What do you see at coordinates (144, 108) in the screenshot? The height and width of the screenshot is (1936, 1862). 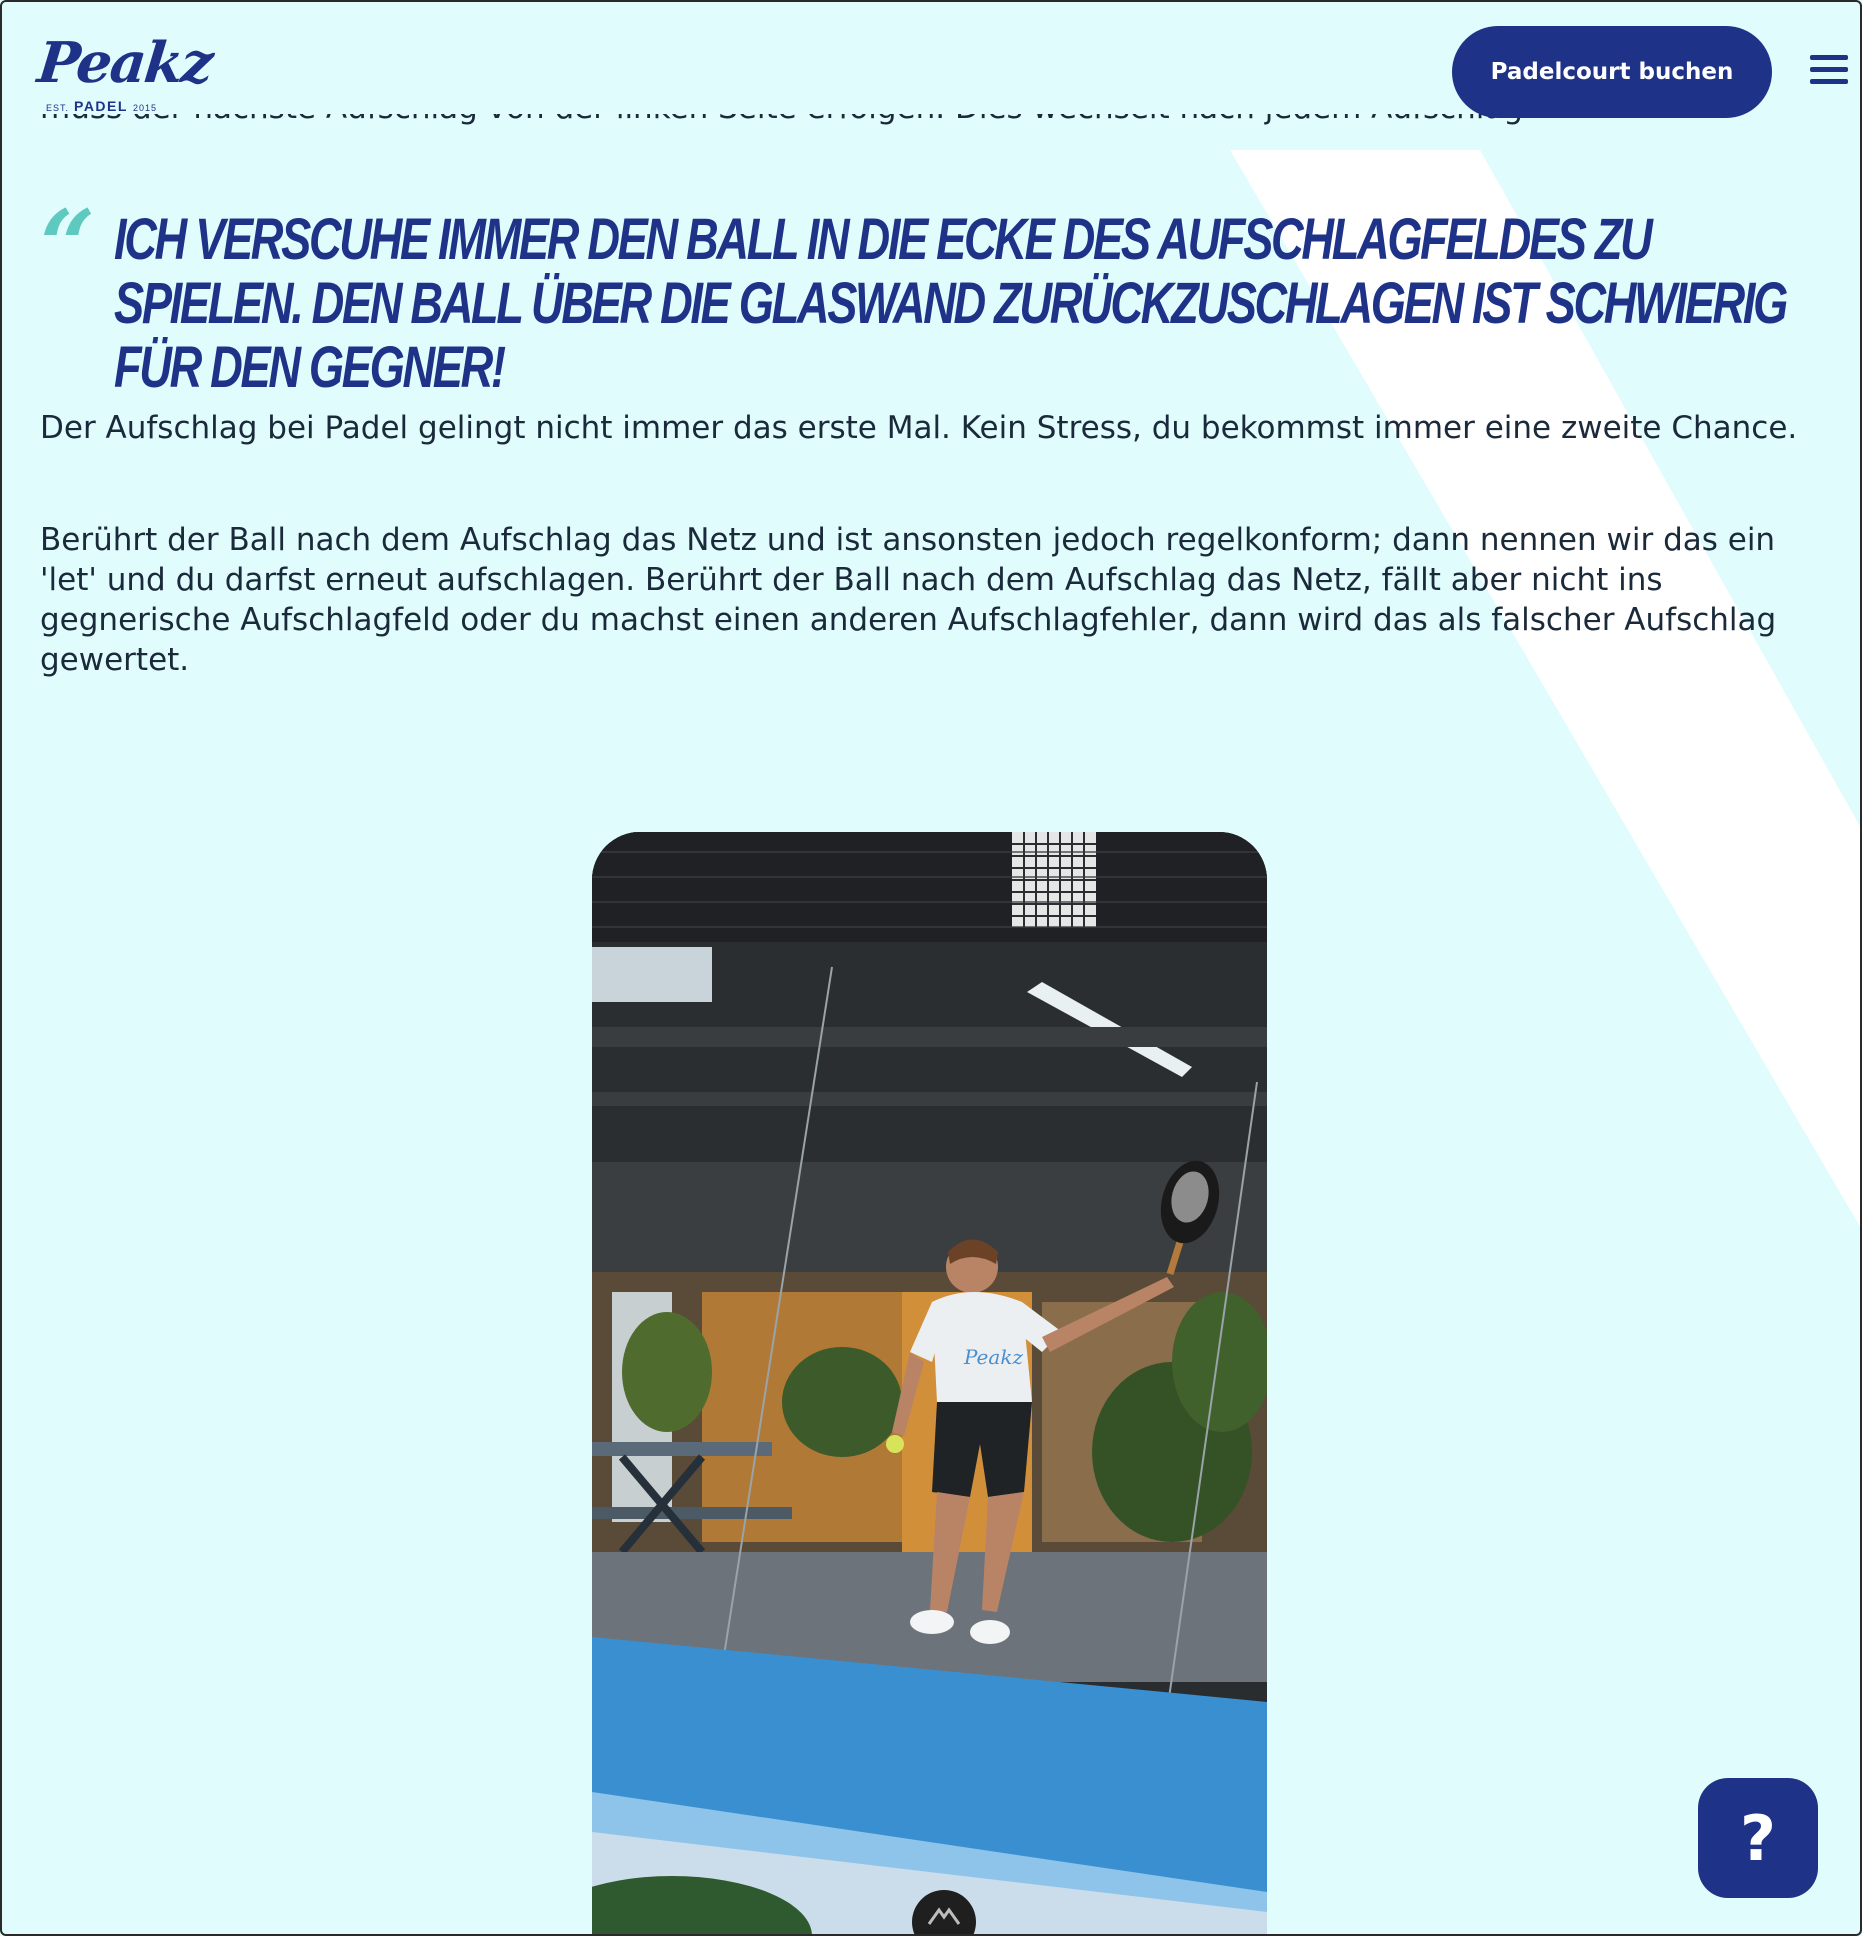 I see `logo-year: 2015` at bounding box center [144, 108].